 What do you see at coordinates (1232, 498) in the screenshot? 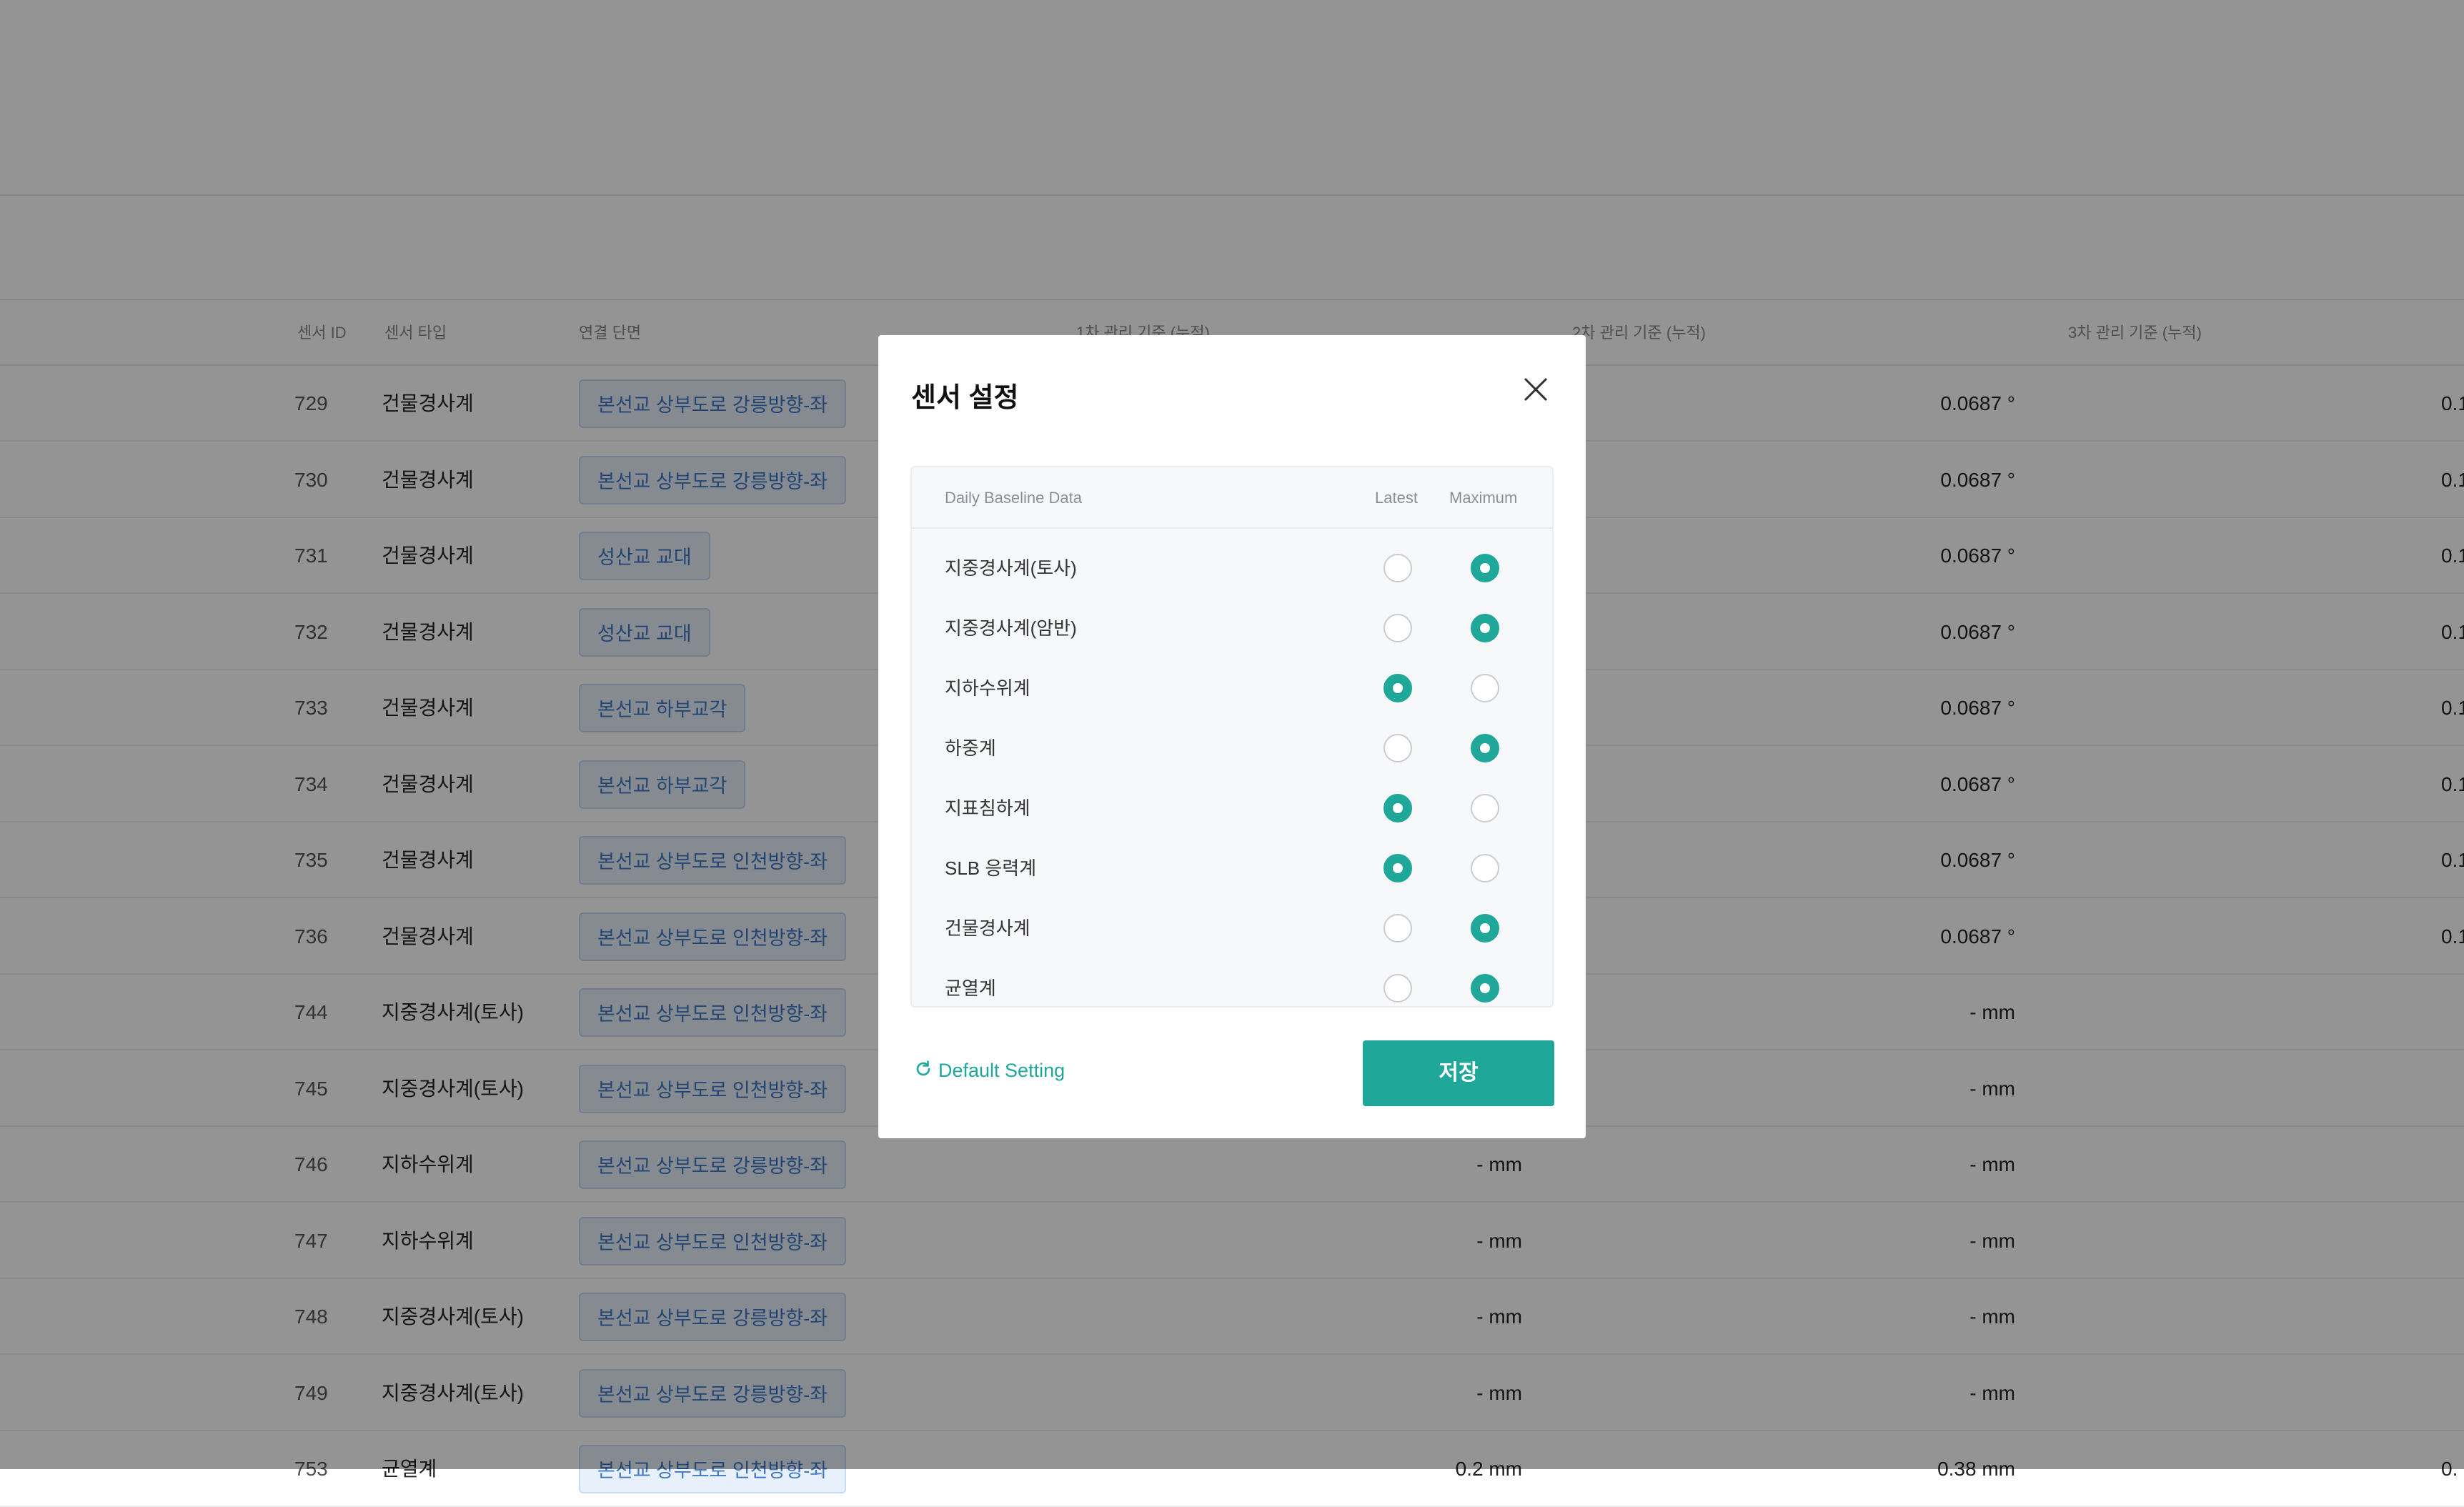
I see `options-header: Daily Baseline Data Latest Maximum` at bounding box center [1232, 498].